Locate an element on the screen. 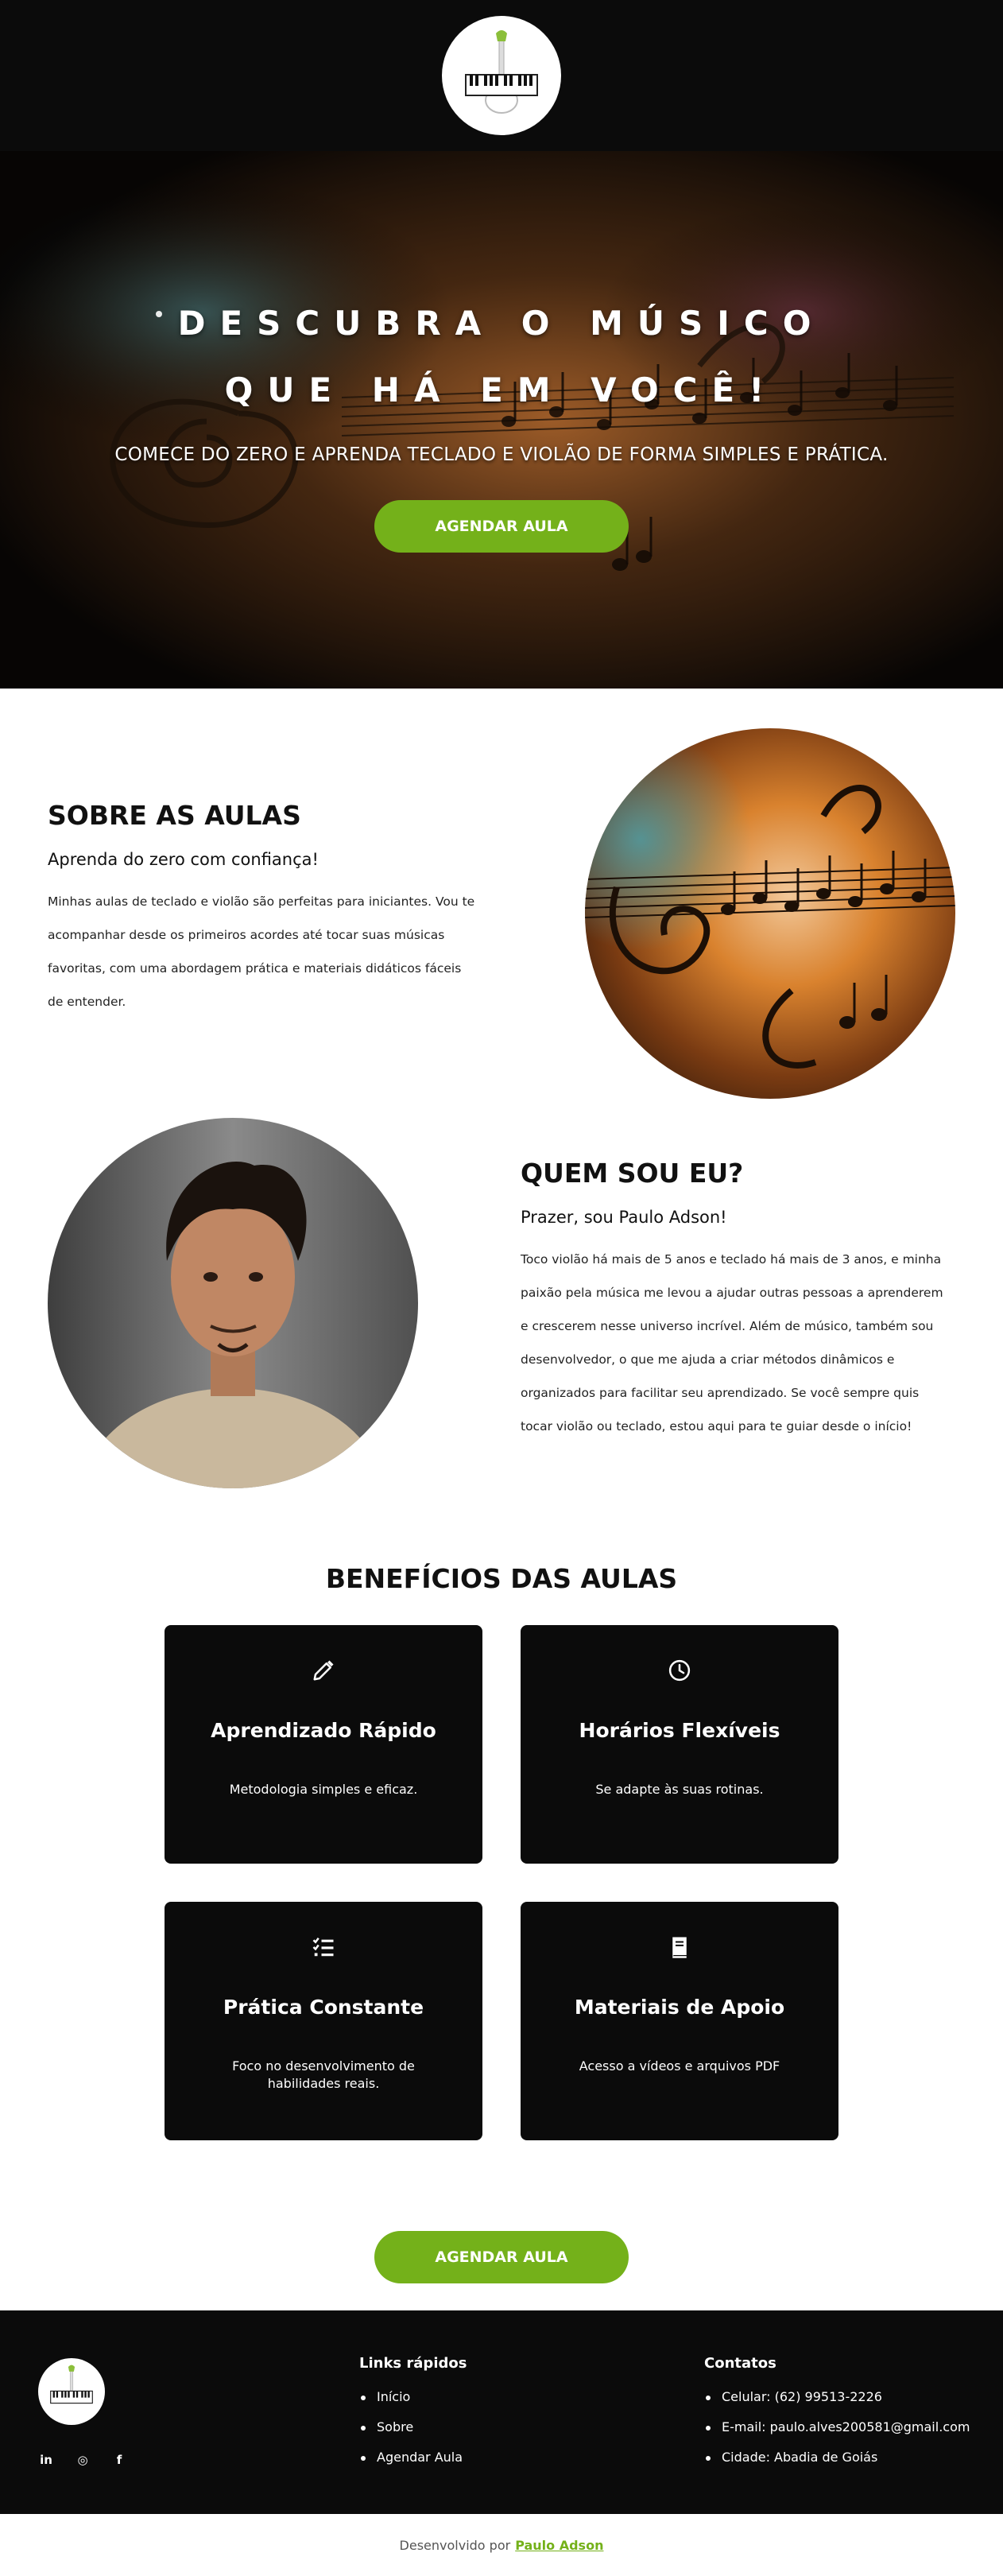  hero-title-line2: QUE HÁ EM VOCÊ! is located at coordinates (501, 390).